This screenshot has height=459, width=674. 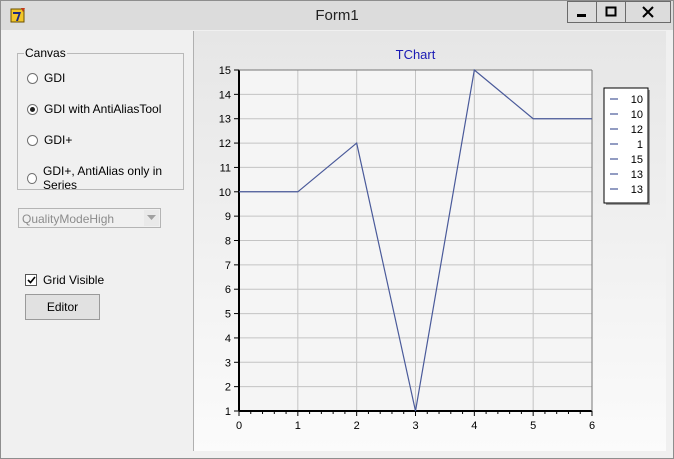 I want to click on legend-entry: 12, so click(x=637, y=130).